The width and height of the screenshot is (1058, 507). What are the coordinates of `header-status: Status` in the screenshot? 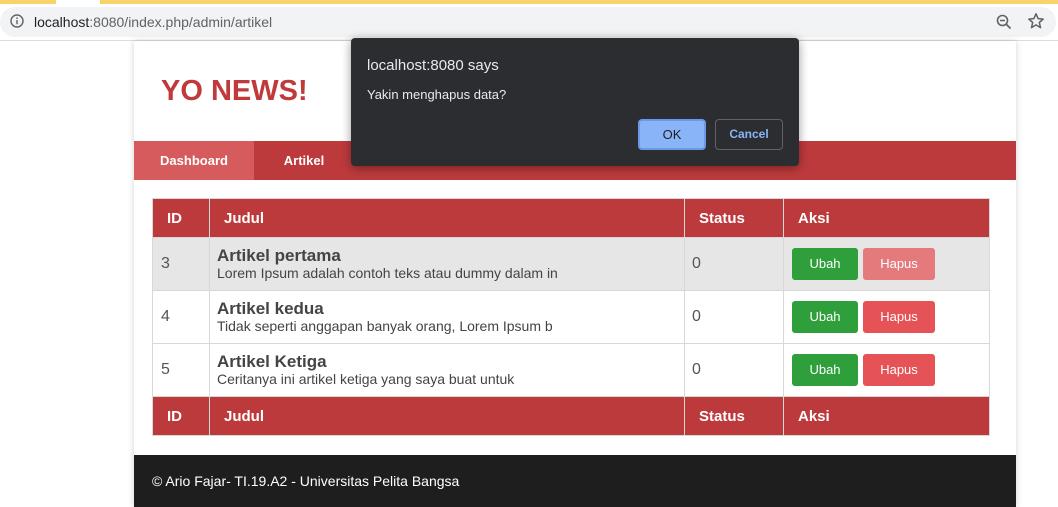 It's located at (734, 218).